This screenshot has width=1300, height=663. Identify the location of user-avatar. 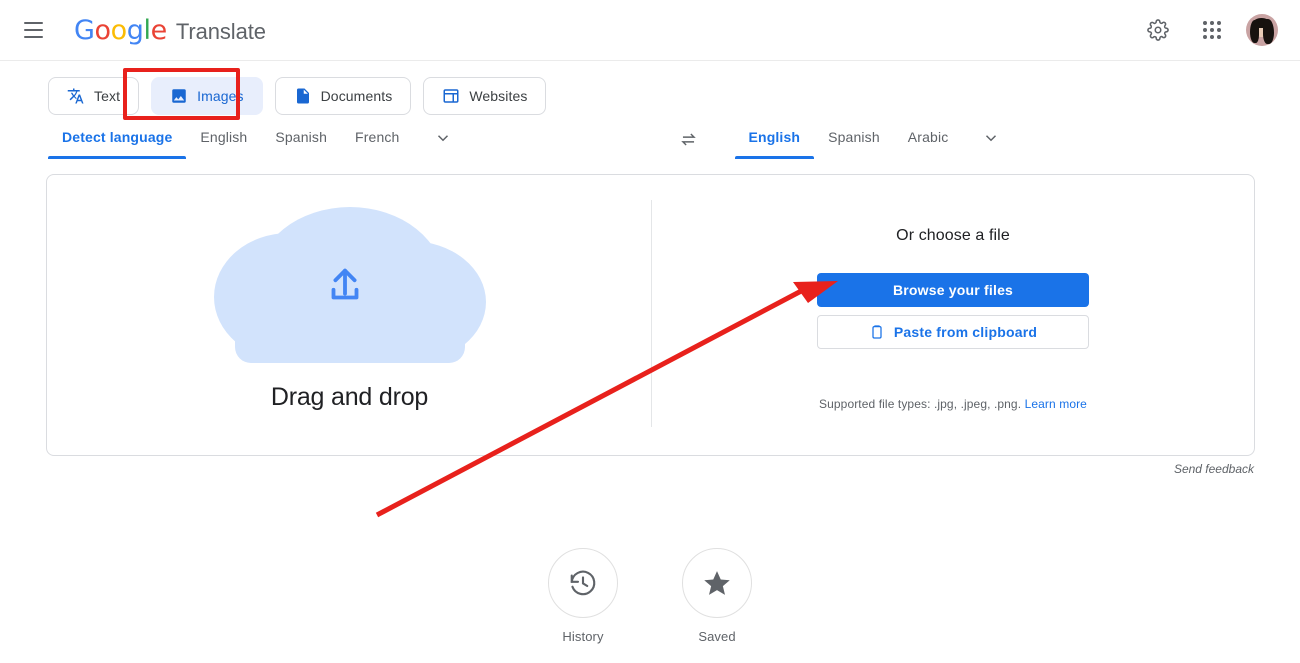
(1262, 30).